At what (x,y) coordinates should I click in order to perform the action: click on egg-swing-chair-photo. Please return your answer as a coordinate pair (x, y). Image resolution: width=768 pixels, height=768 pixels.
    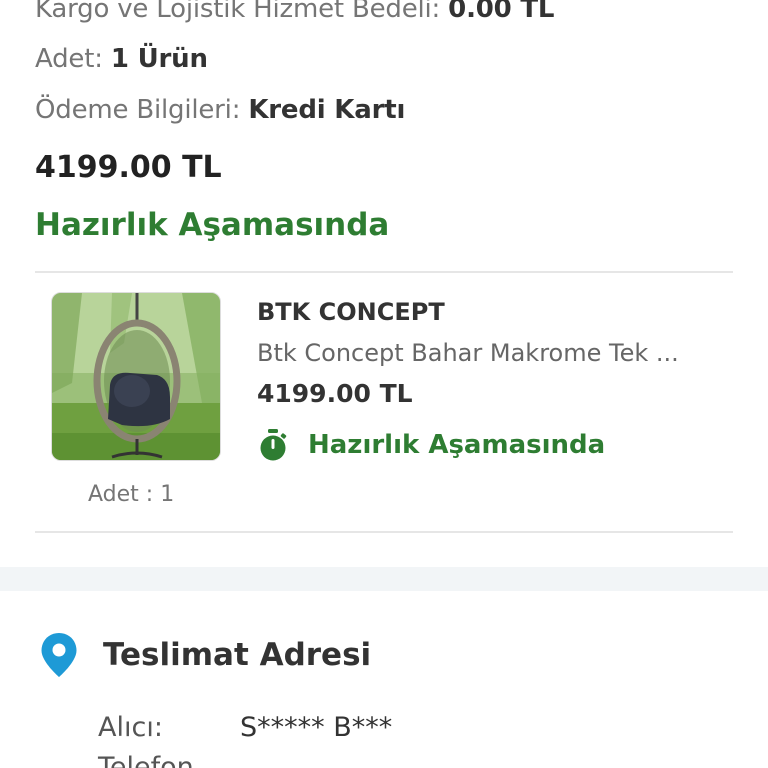
    Looking at the image, I should click on (136, 376).